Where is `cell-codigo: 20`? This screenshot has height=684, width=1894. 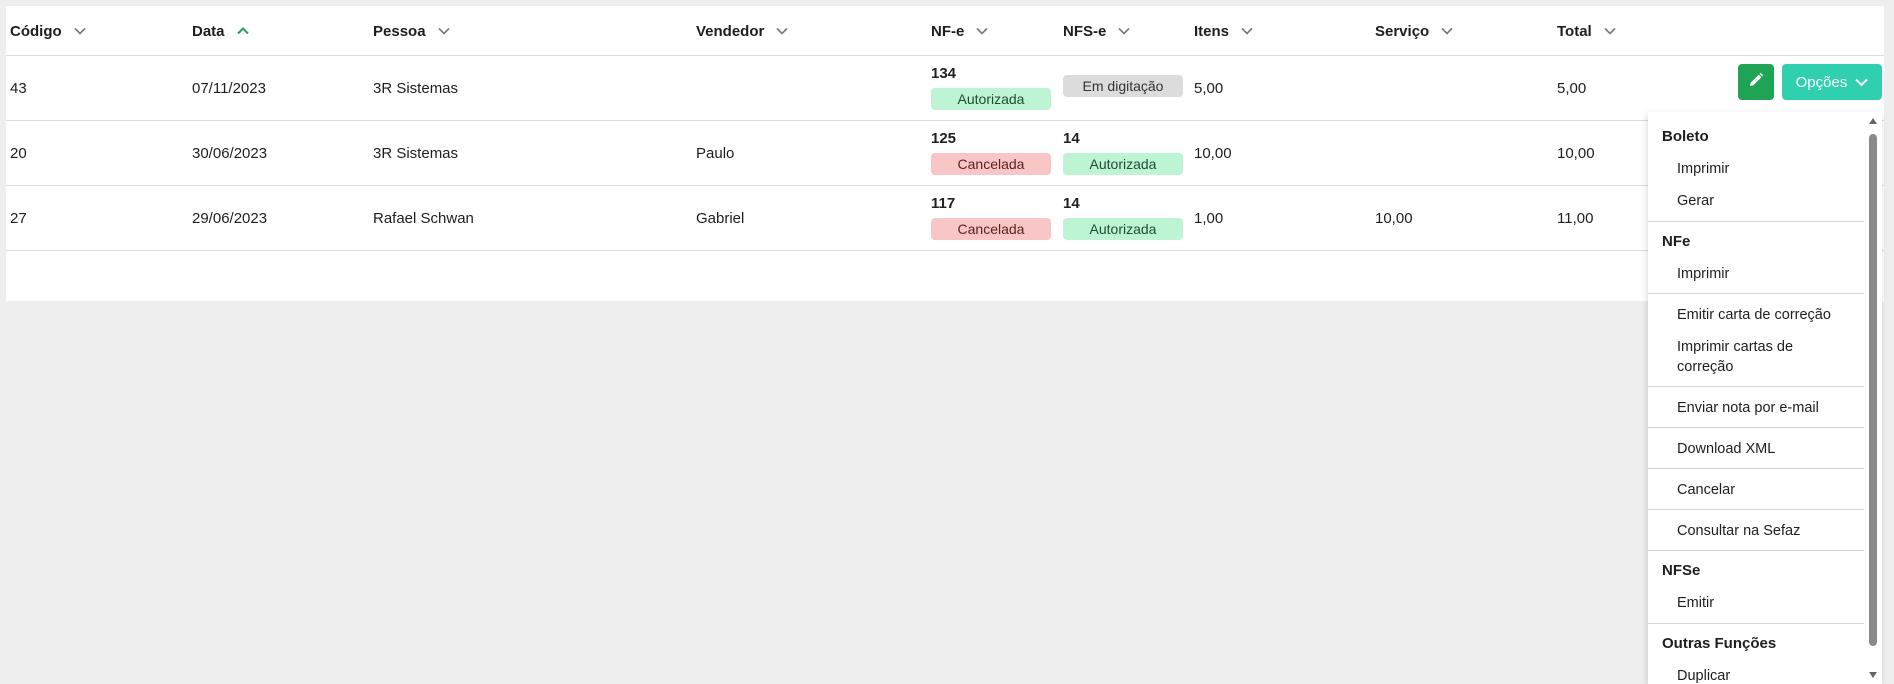 cell-codigo: 20 is located at coordinates (18, 153).